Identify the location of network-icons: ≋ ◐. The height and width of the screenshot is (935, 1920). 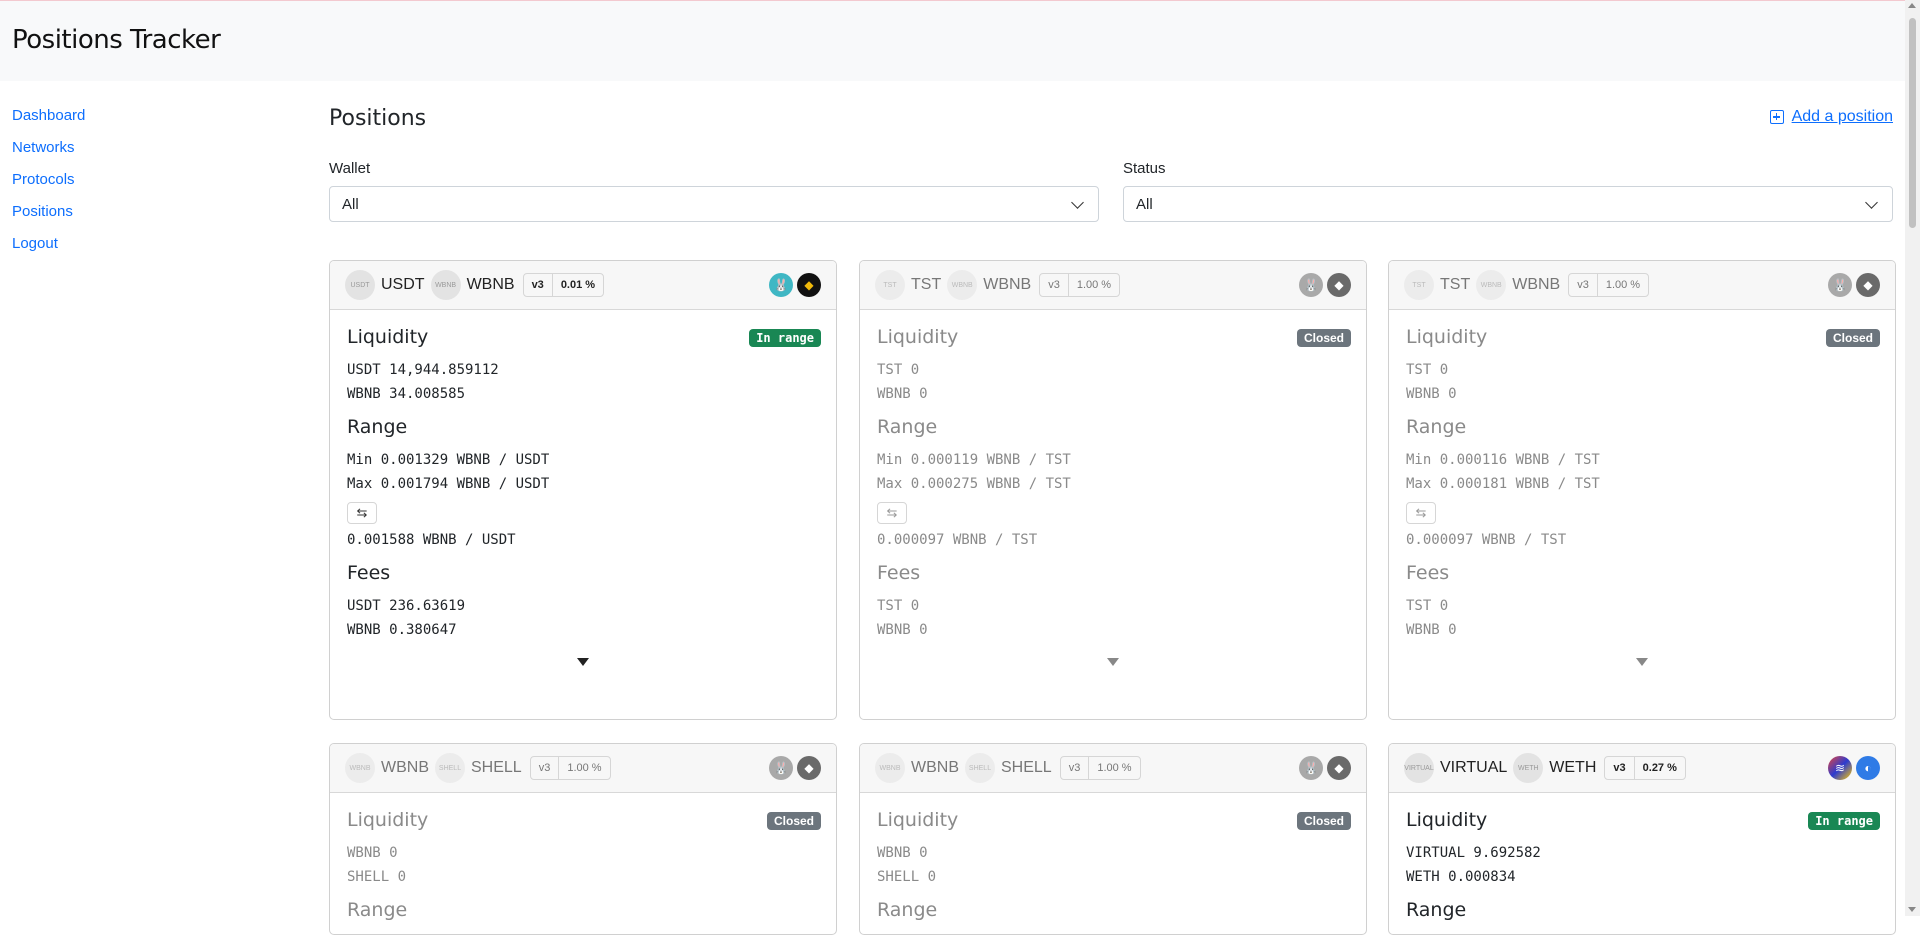
(1854, 768).